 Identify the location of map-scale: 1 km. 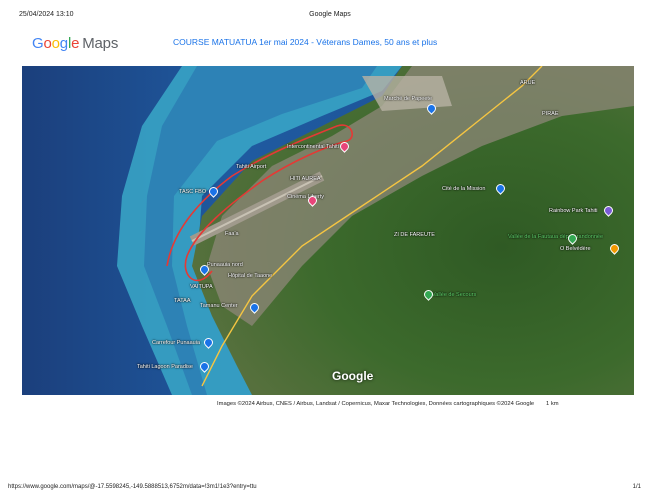
(552, 404).